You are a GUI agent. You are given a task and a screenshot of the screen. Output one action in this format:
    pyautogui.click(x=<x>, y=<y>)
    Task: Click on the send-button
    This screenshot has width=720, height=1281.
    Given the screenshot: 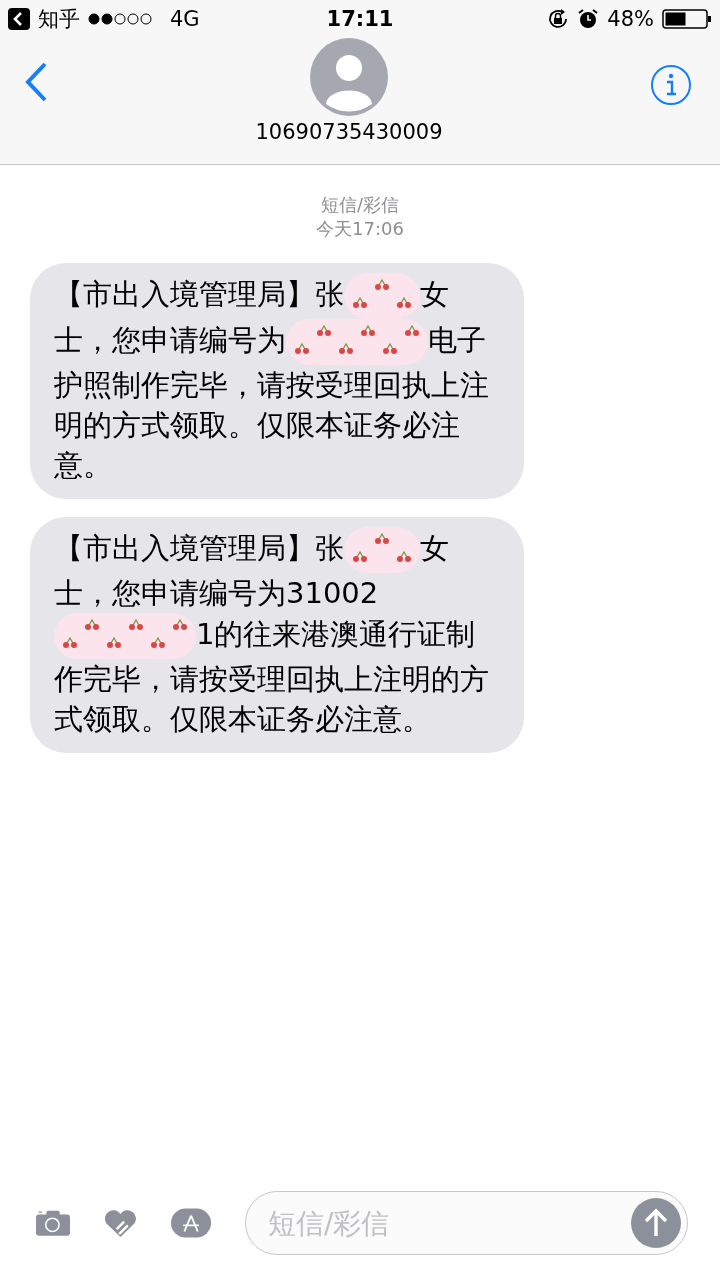 What is the action you would take?
    pyautogui.click(x=656, y=1223)
    